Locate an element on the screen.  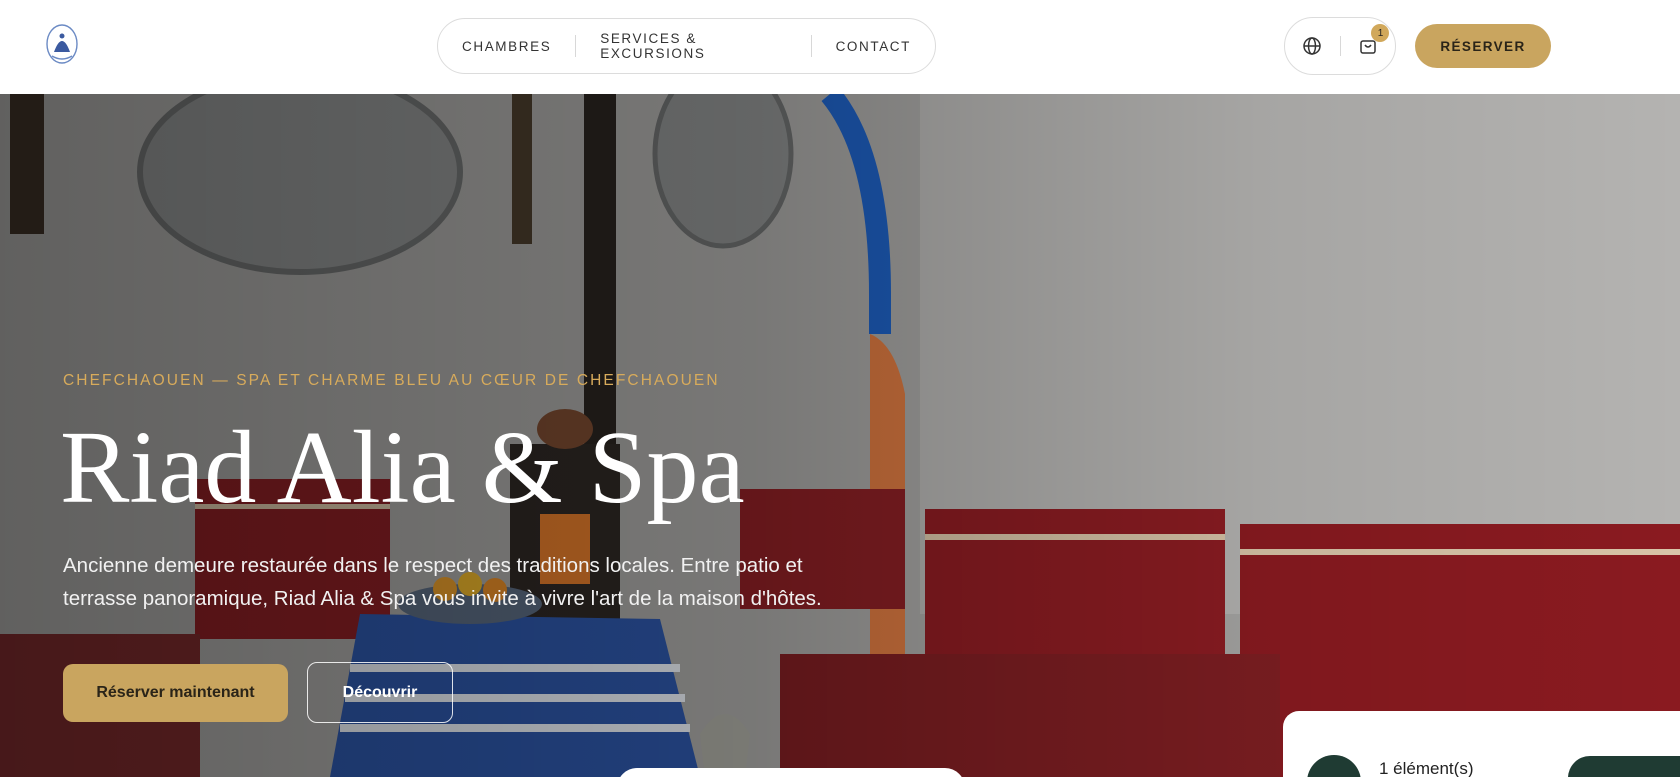
cart-panel: 1 élément(s) is located at coordinates (1481, 744).